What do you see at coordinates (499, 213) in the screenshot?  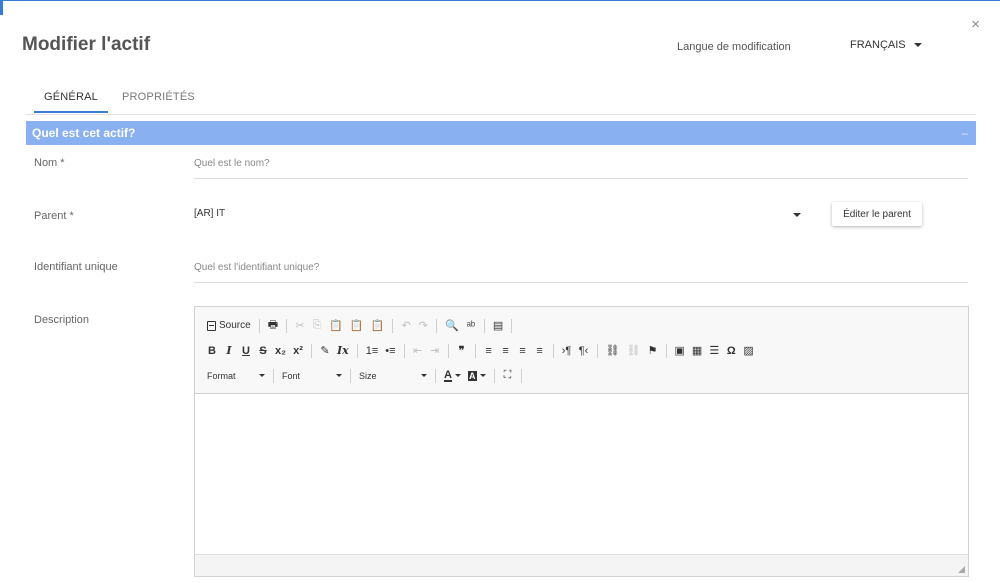 I see `parent-select: [AR] IT` at bounding box center [499, 213].